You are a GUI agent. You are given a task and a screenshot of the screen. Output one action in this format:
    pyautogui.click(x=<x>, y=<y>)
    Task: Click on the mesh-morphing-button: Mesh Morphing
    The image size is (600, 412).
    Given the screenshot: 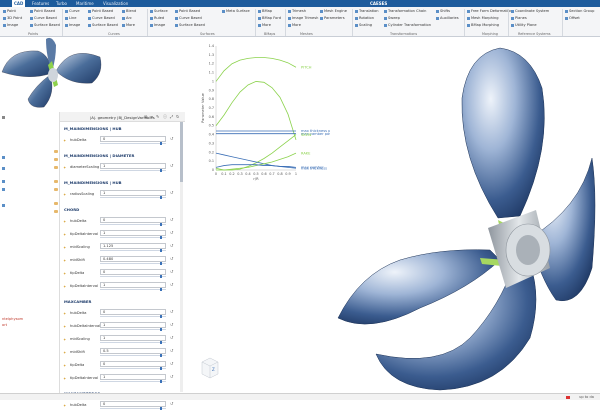 What is the action you would take?
    pyautogui.click(x=483, y=18)
    